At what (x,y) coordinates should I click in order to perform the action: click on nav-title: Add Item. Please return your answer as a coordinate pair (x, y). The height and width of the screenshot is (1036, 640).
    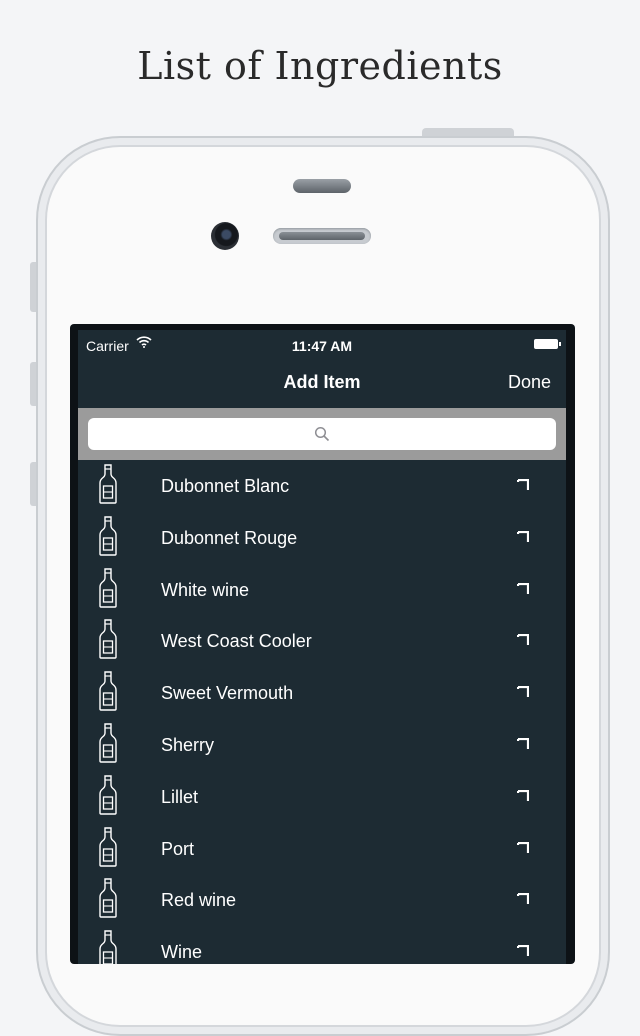
    Looking at the image, I should click on (322, 382).